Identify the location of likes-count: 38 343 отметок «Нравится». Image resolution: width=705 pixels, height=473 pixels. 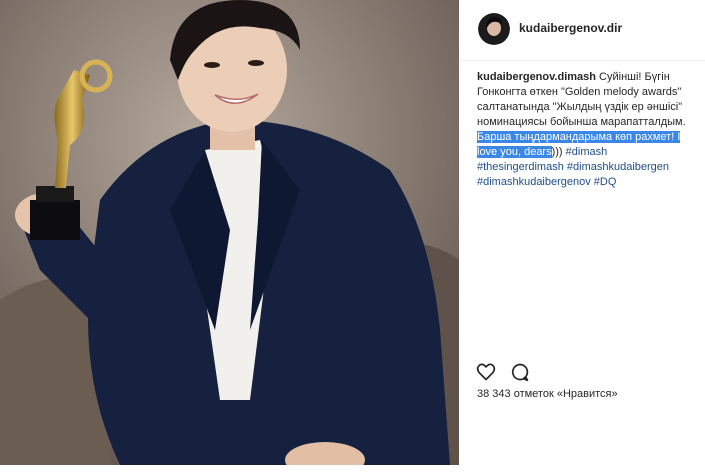
(547, 394).